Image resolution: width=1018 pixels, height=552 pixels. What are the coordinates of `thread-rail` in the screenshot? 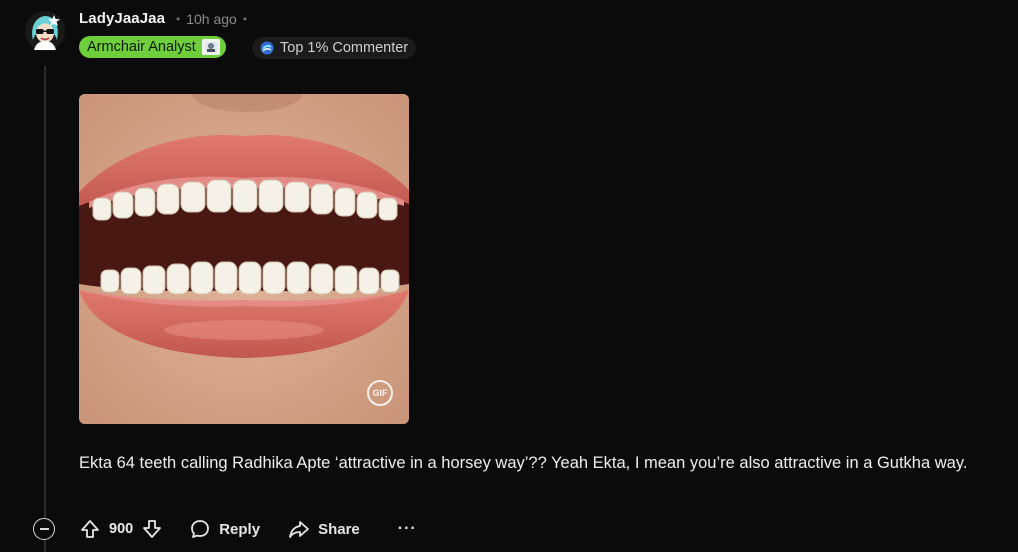 It's located at (45, 309).